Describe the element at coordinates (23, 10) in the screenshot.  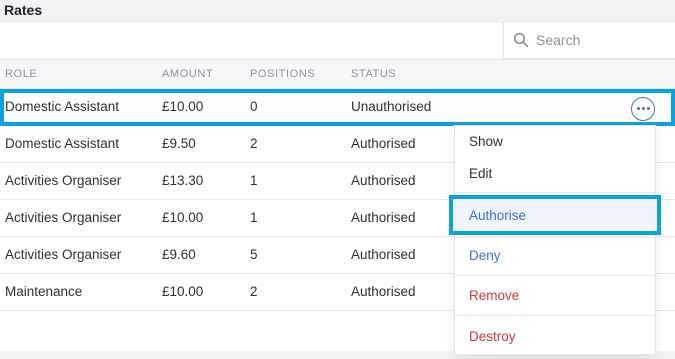
I see `page-title: Rates` at that location.